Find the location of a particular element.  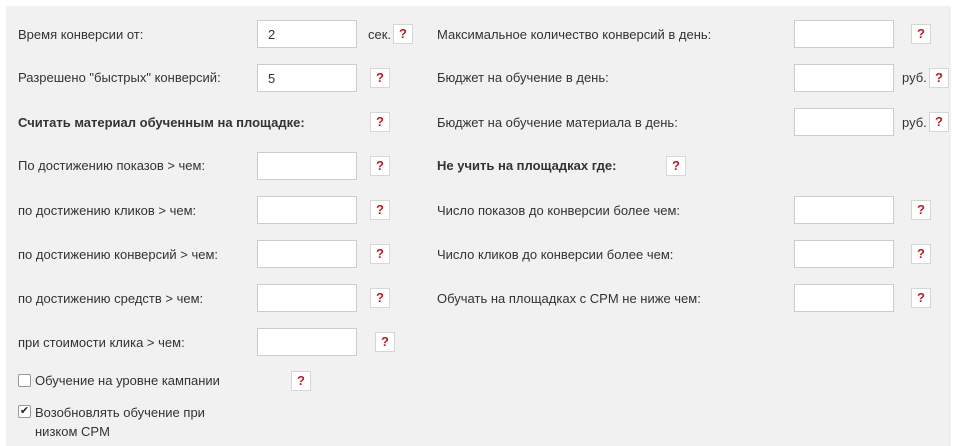

material-budget-input is located at coordinates (844, 122).